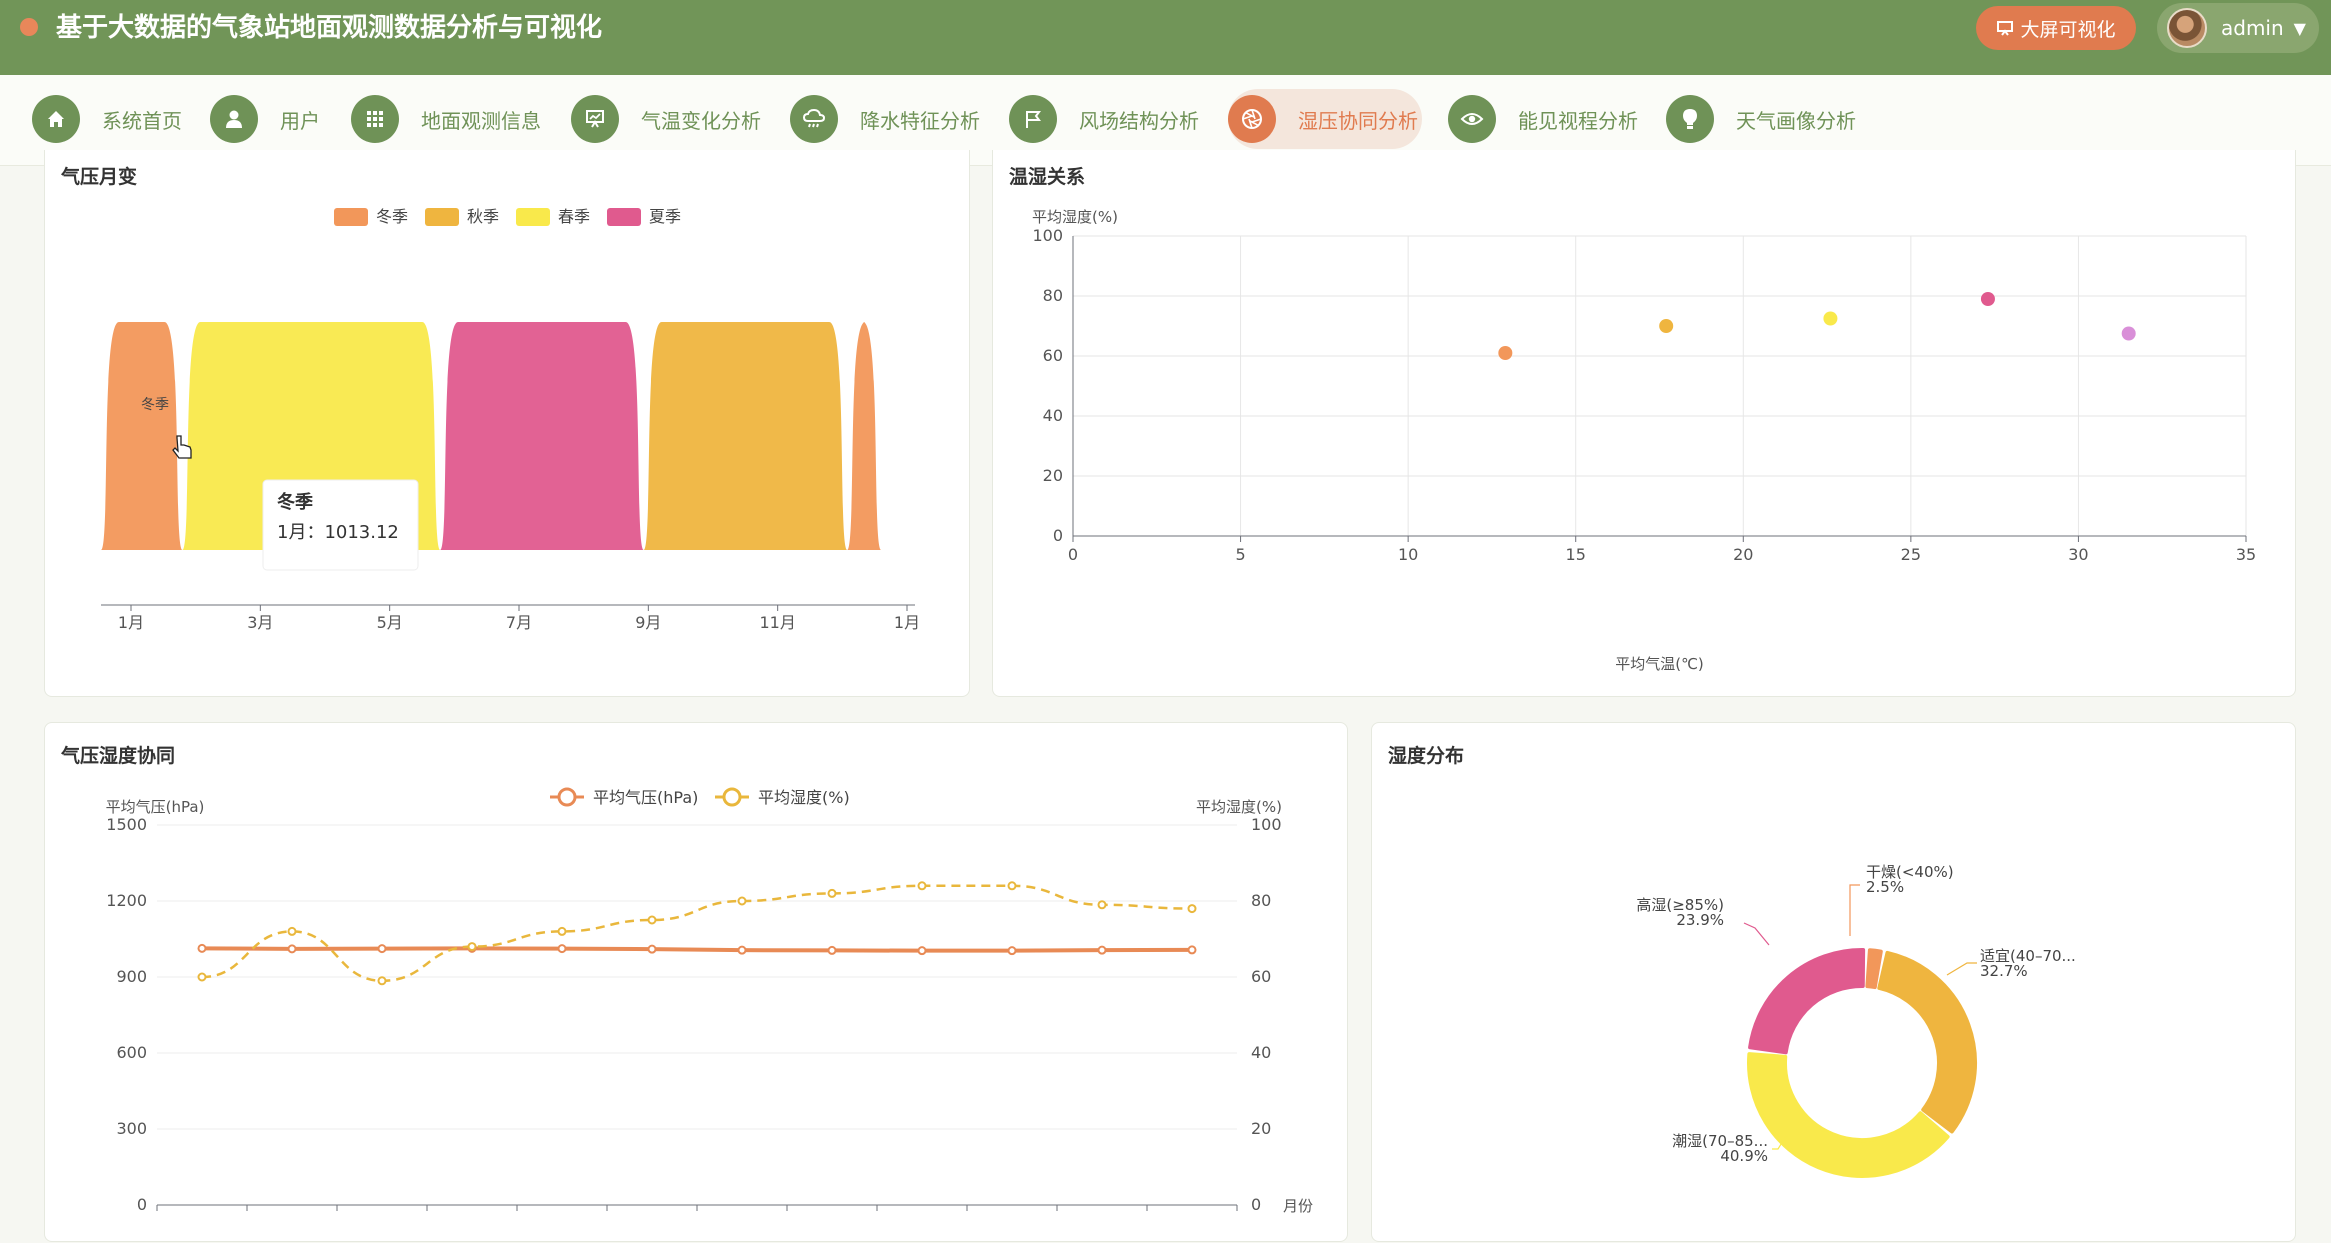 This screenshot has height=1243, width=2331. I want to click on legend-label: 春季, so click(574, 216).